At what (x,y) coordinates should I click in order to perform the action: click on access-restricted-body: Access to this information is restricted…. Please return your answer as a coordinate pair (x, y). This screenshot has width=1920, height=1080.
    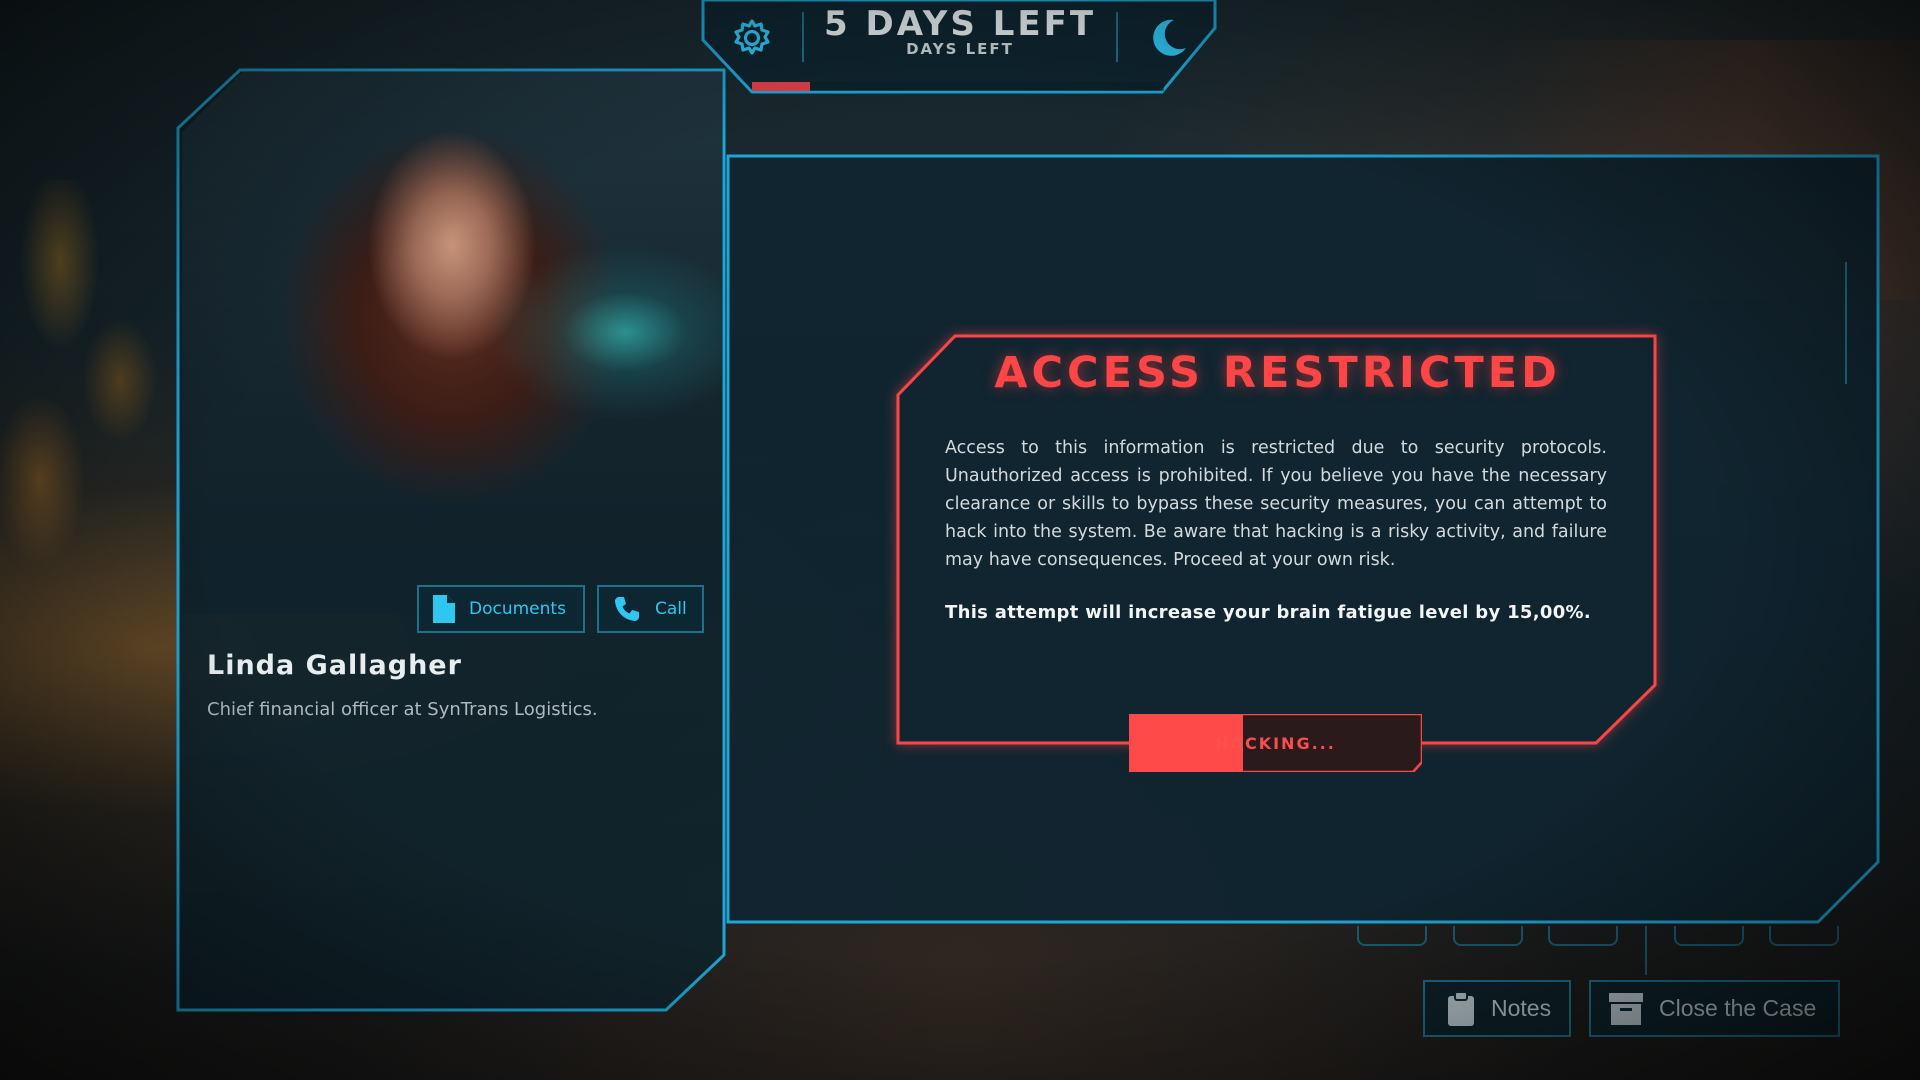
    Looking at the image, I should click on (1276, 504).